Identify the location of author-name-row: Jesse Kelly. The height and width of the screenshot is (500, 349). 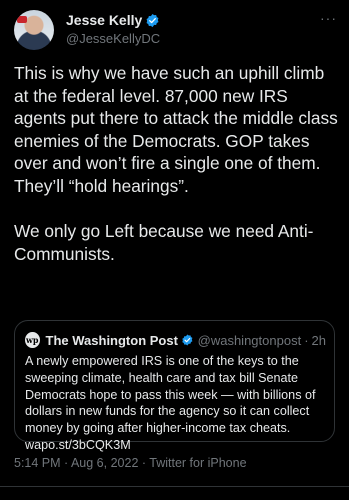
(113, 20).